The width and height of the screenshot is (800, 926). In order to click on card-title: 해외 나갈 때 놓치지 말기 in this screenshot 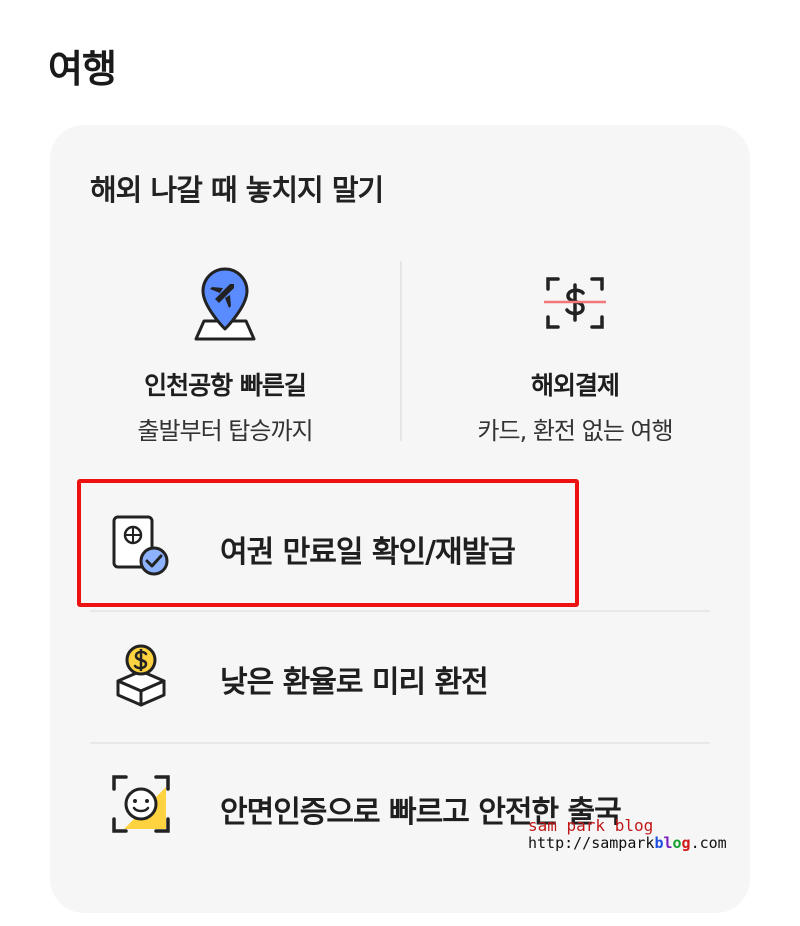, I will do `click(237, 190)`.